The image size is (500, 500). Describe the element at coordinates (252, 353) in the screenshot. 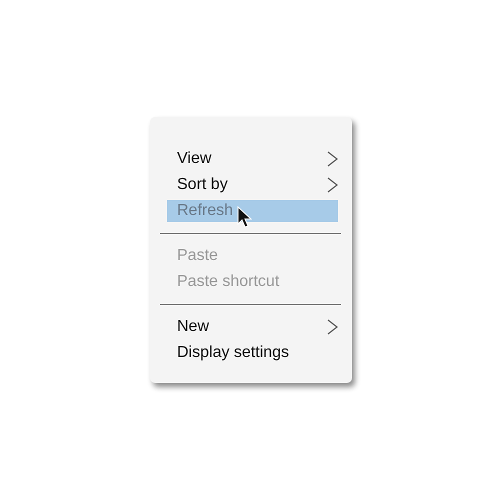

I see `menu-item: Display settings` at that location.